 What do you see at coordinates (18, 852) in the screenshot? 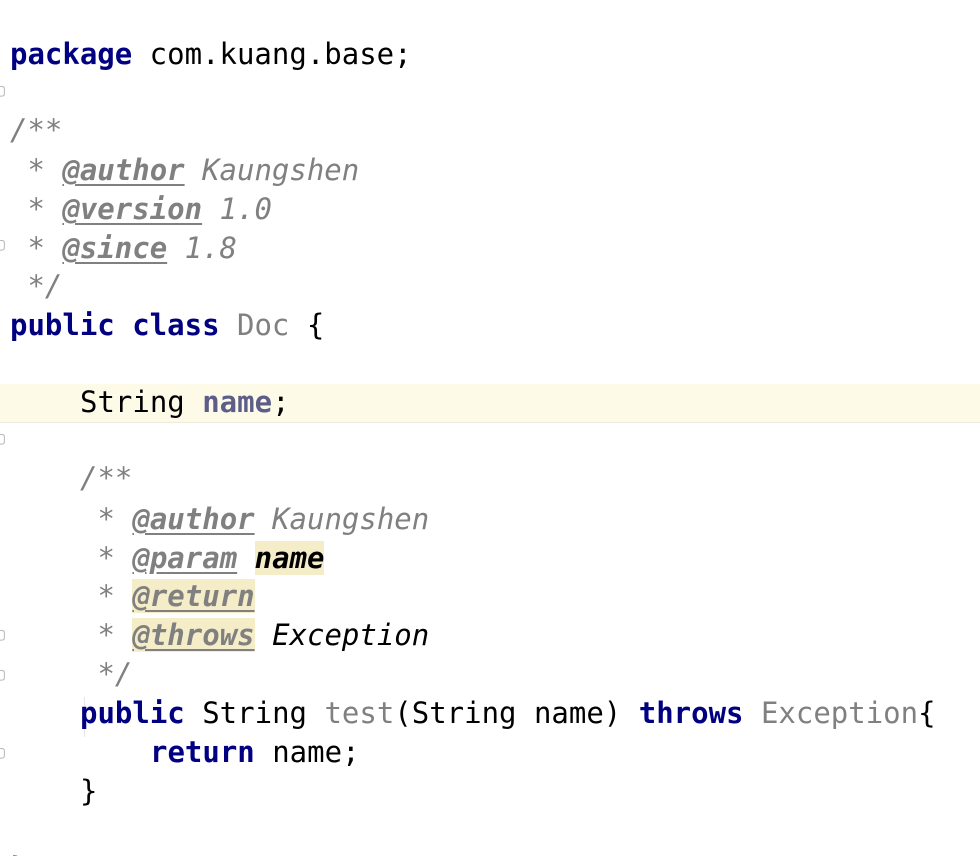
I see `class-close-brace: }` at bounding box center [18, 852].